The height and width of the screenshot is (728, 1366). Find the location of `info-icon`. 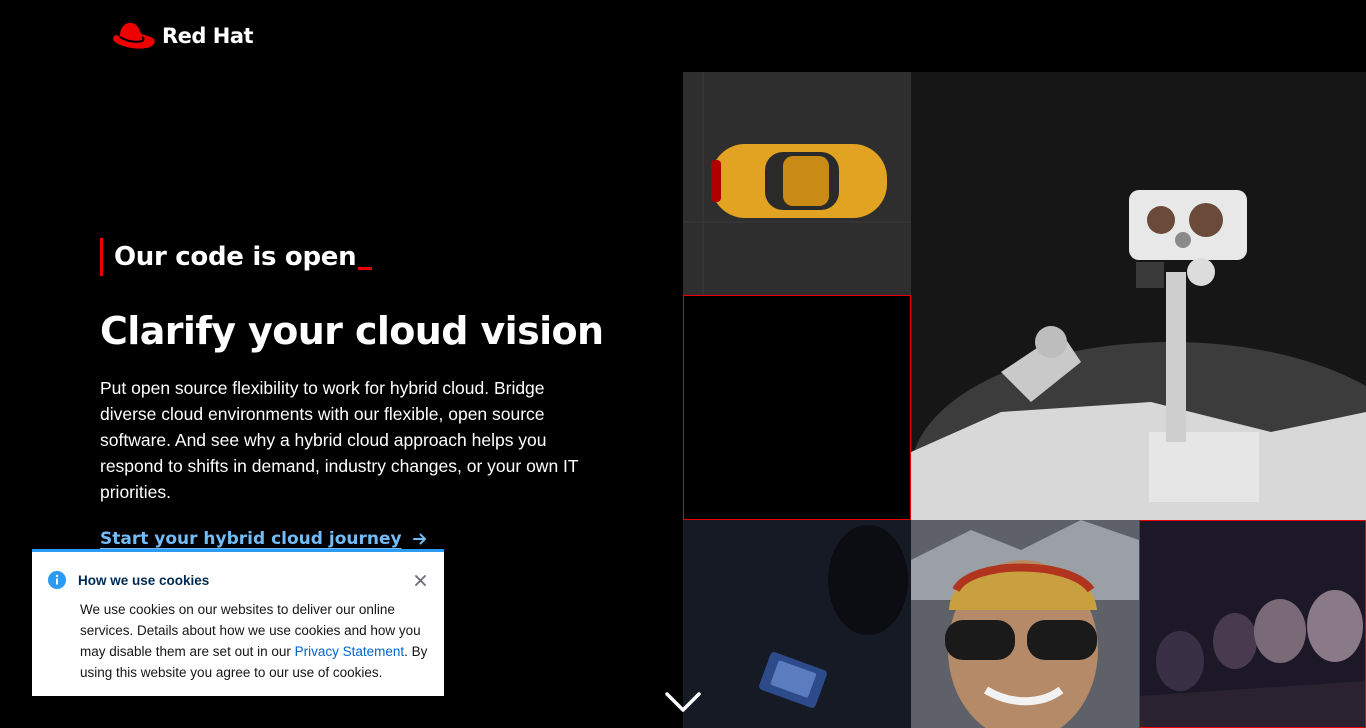

info-icon is located at coordinates (57, 580).